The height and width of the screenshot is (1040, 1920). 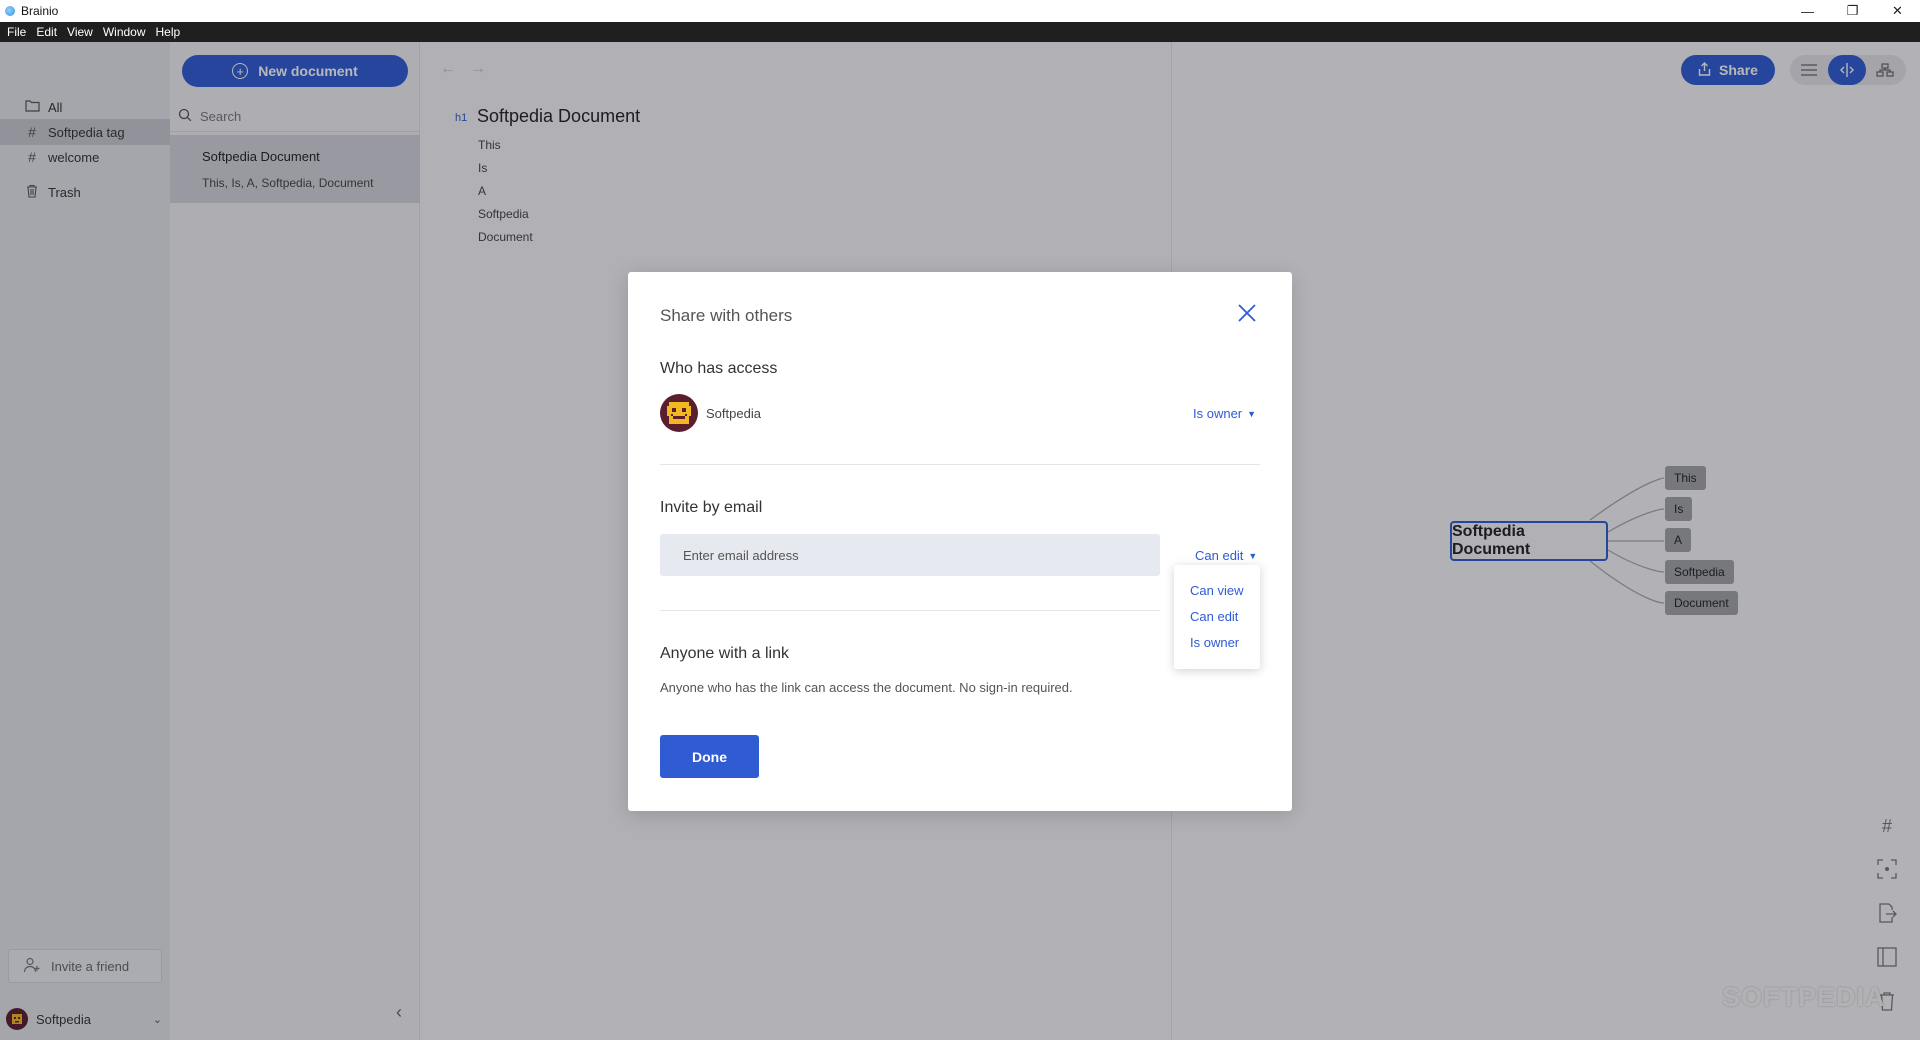 What do you see at coordinates (46, 32) in the screenshot?
I see `menu-edit: Edit` at bounding box center [46, 32].